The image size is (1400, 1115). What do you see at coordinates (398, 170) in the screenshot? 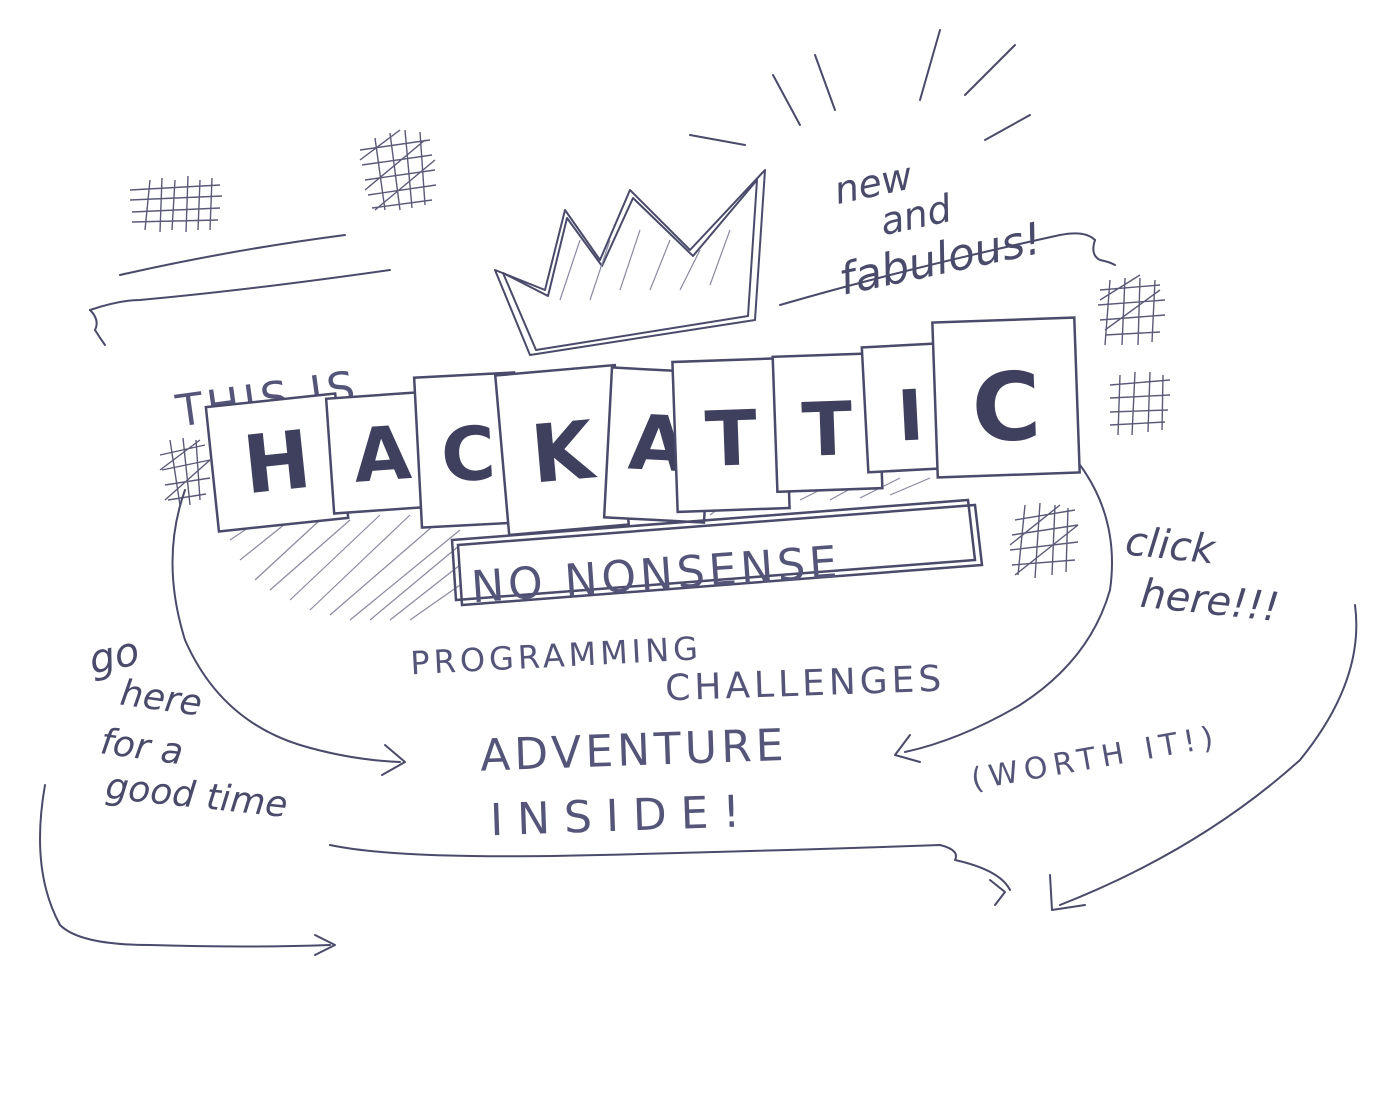
I see `hatch-doodle-top` at bounding box center [398, 170].